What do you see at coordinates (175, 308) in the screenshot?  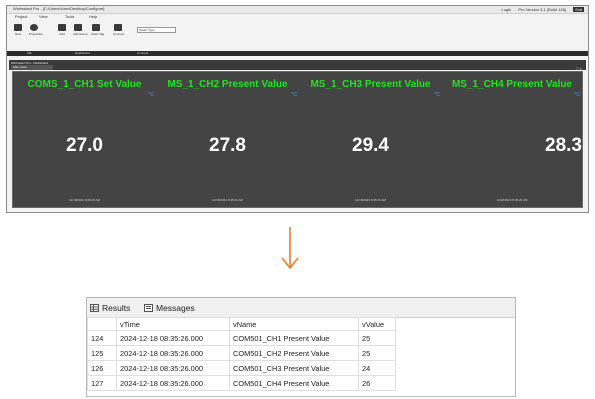 I see `tab-messages-label: Messages` at bounding box center [175, 308].